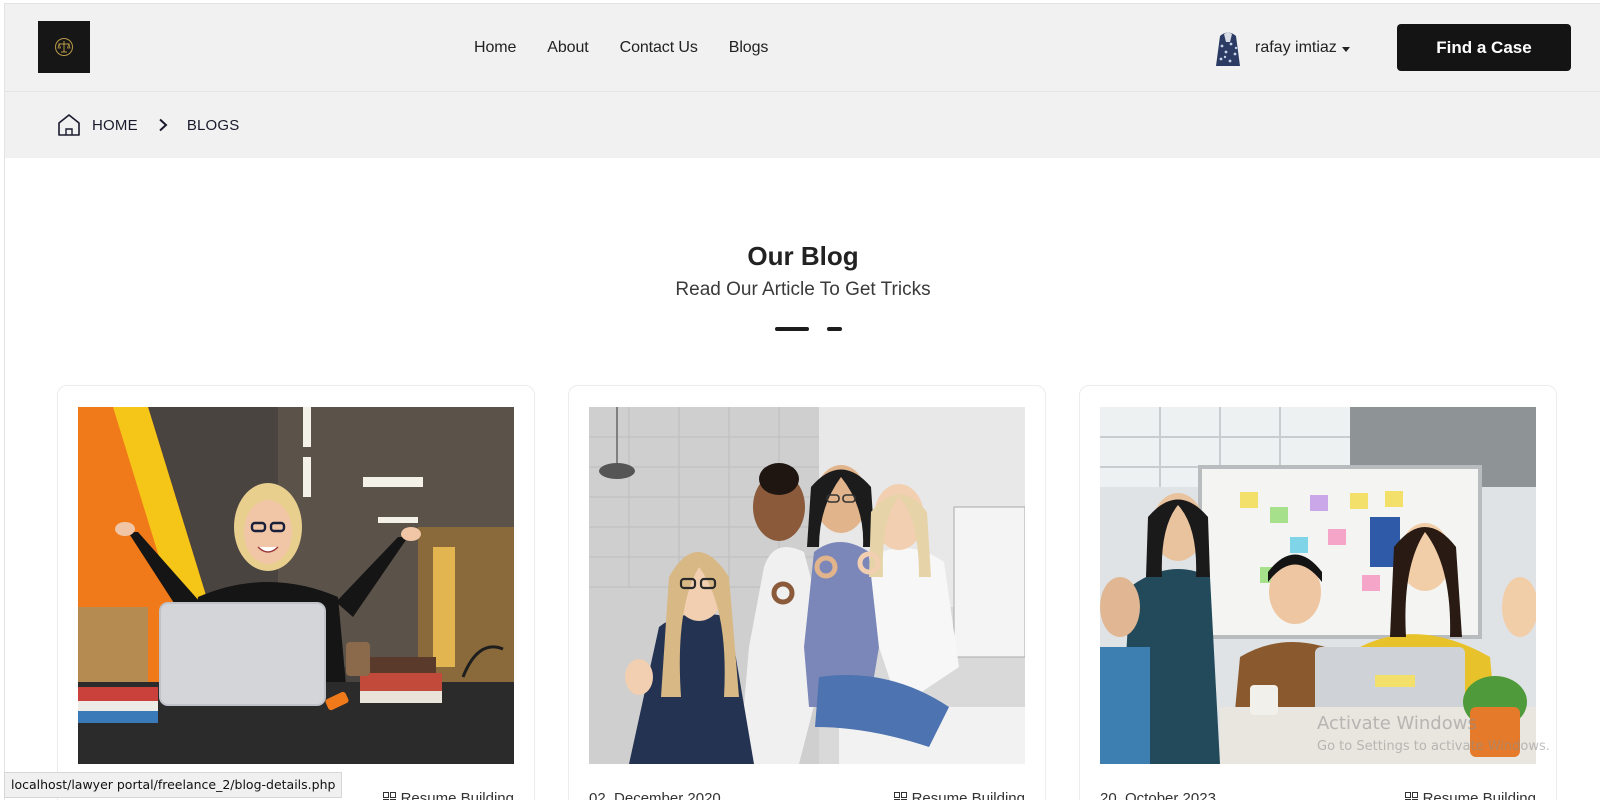  What do you see at coordinates (749, 48) in the screenshot?
I see `nav-blogs: Blogs` at bounding box center [749, 48].